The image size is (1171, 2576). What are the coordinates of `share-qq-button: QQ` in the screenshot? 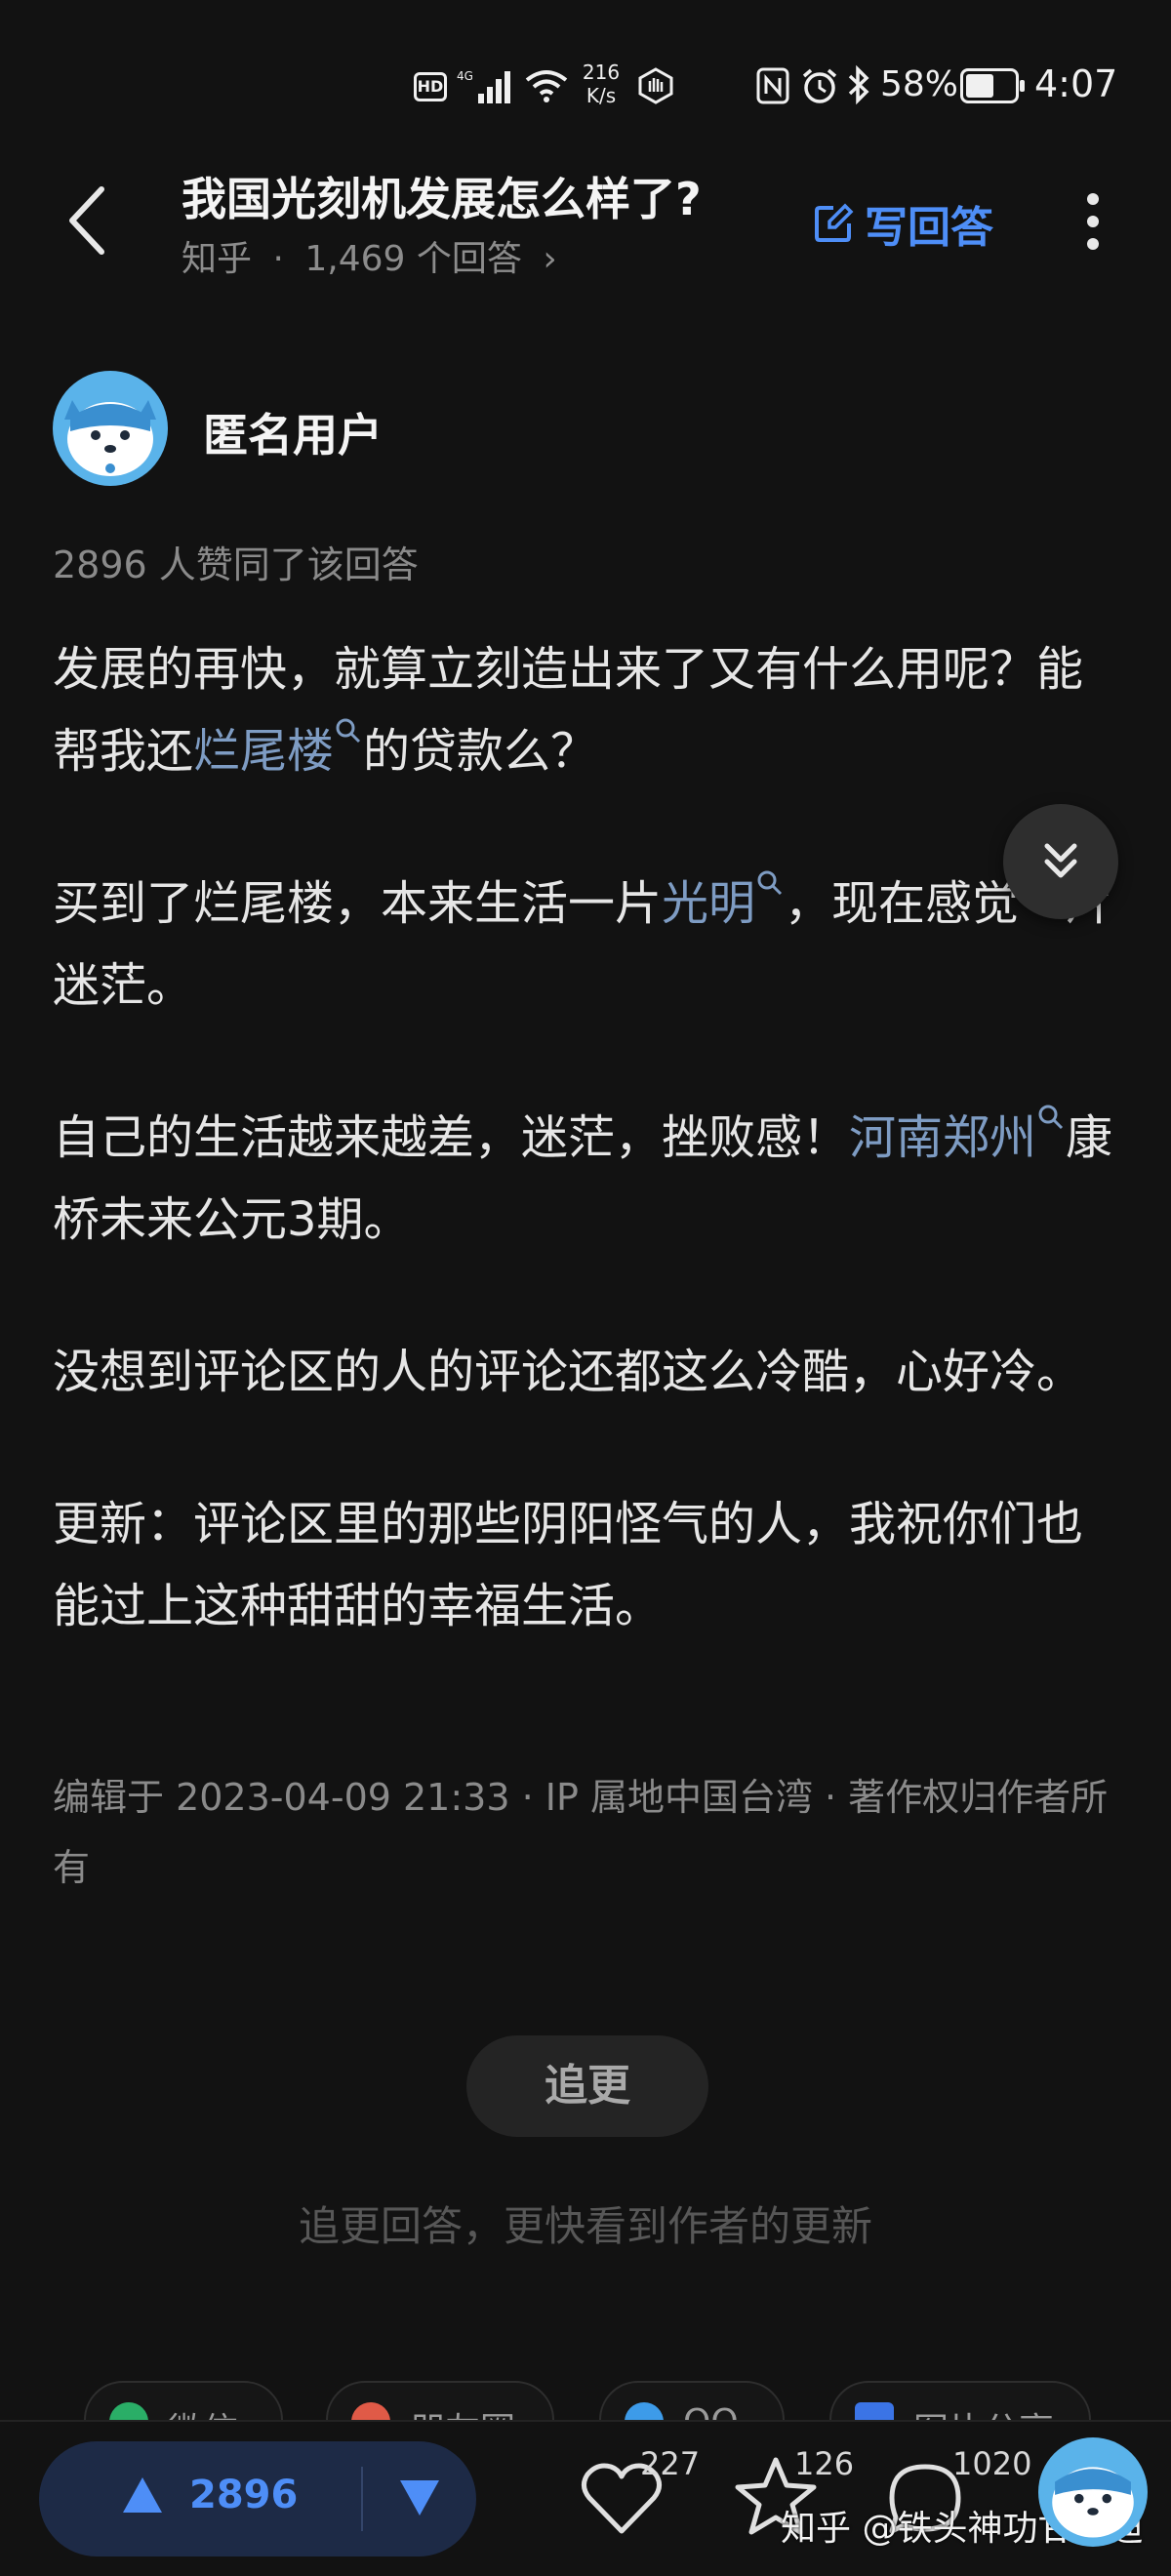 It's located at (692, 2400).